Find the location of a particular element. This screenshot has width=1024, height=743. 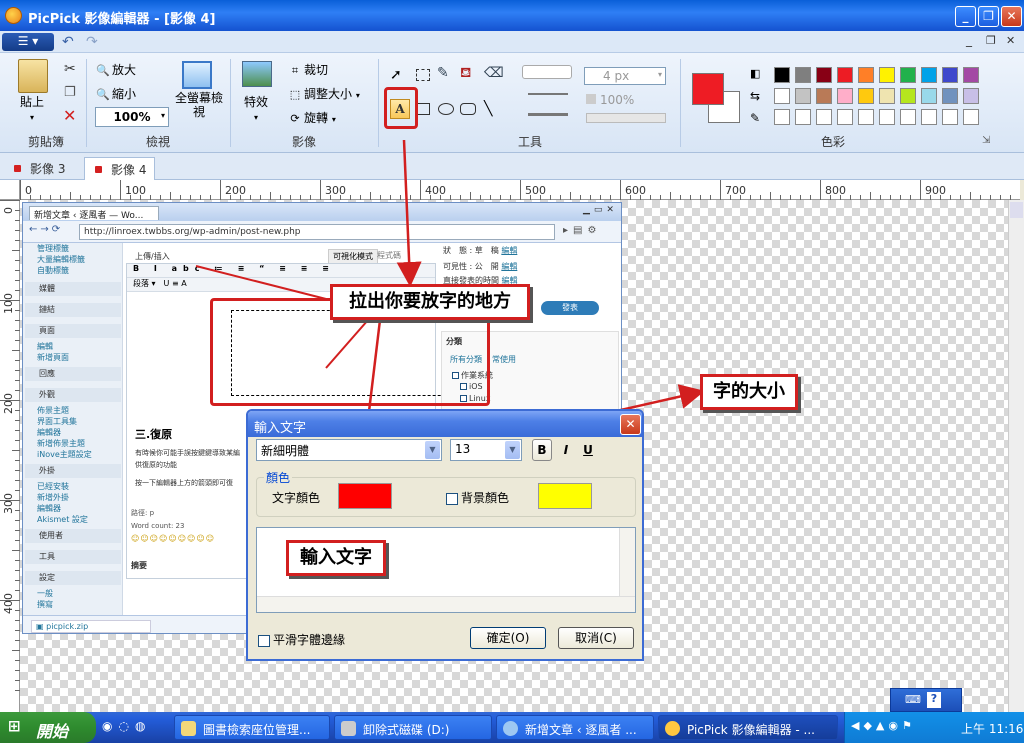

arrow-to-canvas-toolbar is located at coordinates (409, 213).